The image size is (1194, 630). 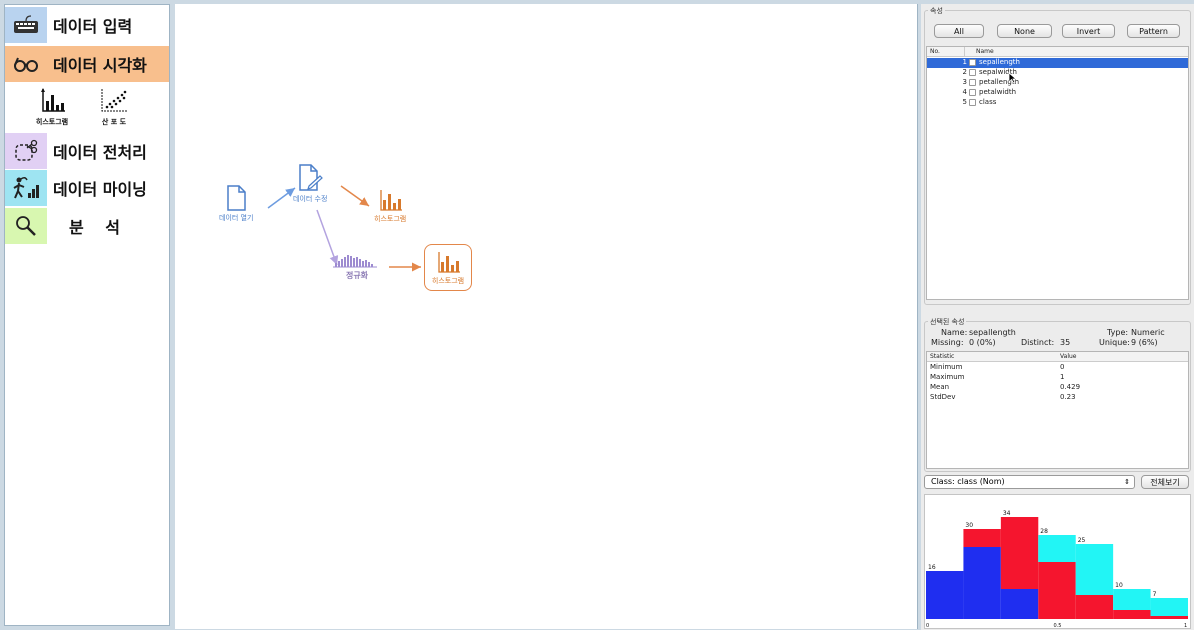 I want to click on scatter-tool-label: 산 포 도, so click(x=114, y=122).